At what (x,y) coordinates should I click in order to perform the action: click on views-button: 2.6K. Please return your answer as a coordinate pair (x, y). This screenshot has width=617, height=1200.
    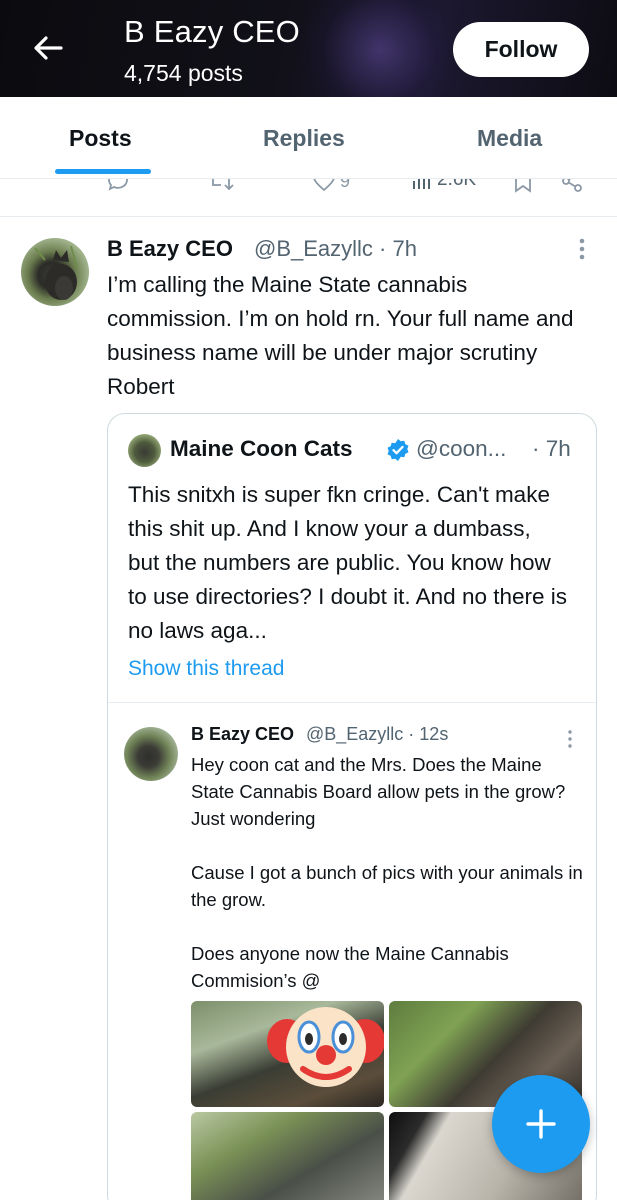
    Looking at the image, I should click on (443, 185).